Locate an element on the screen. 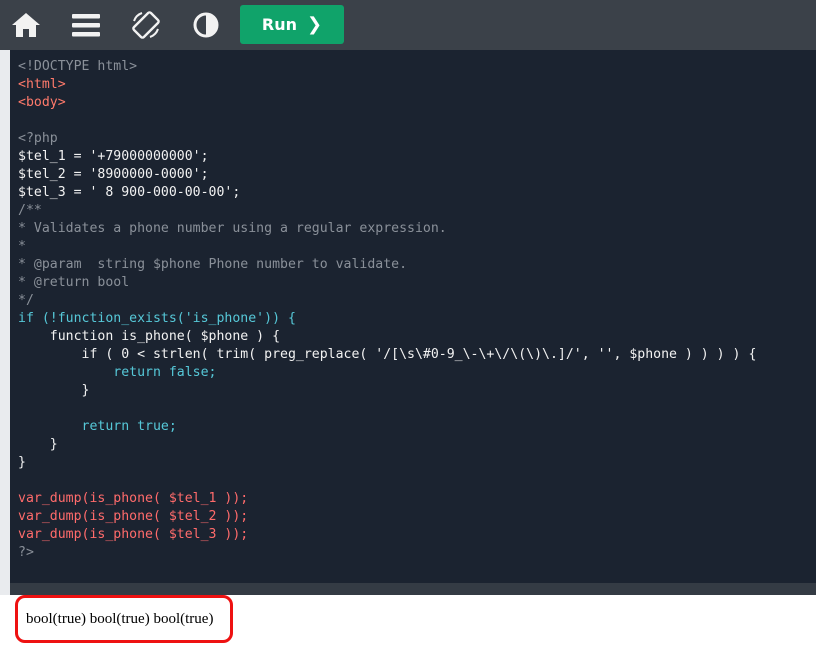 This screenshot has height=655, width=816. toolbar: Run ❯ is located at coordinates (408, 25).